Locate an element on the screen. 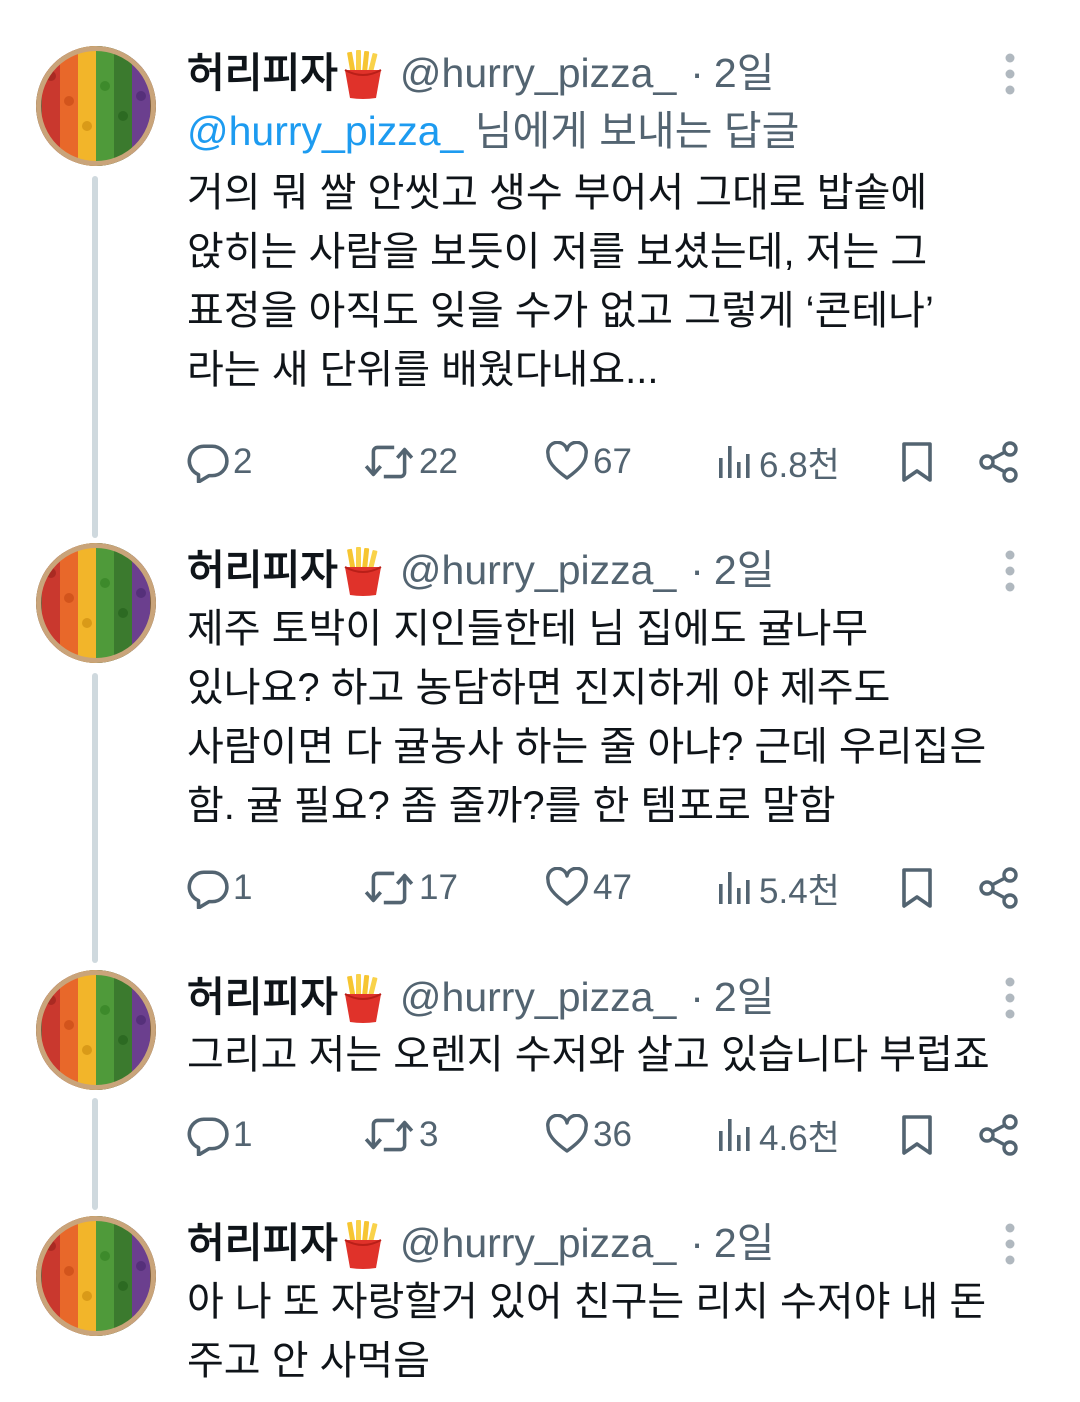 The height and width of the screenshot is (1402, 1080). views-button: 5.4천 is located at coordinates (777, 888).